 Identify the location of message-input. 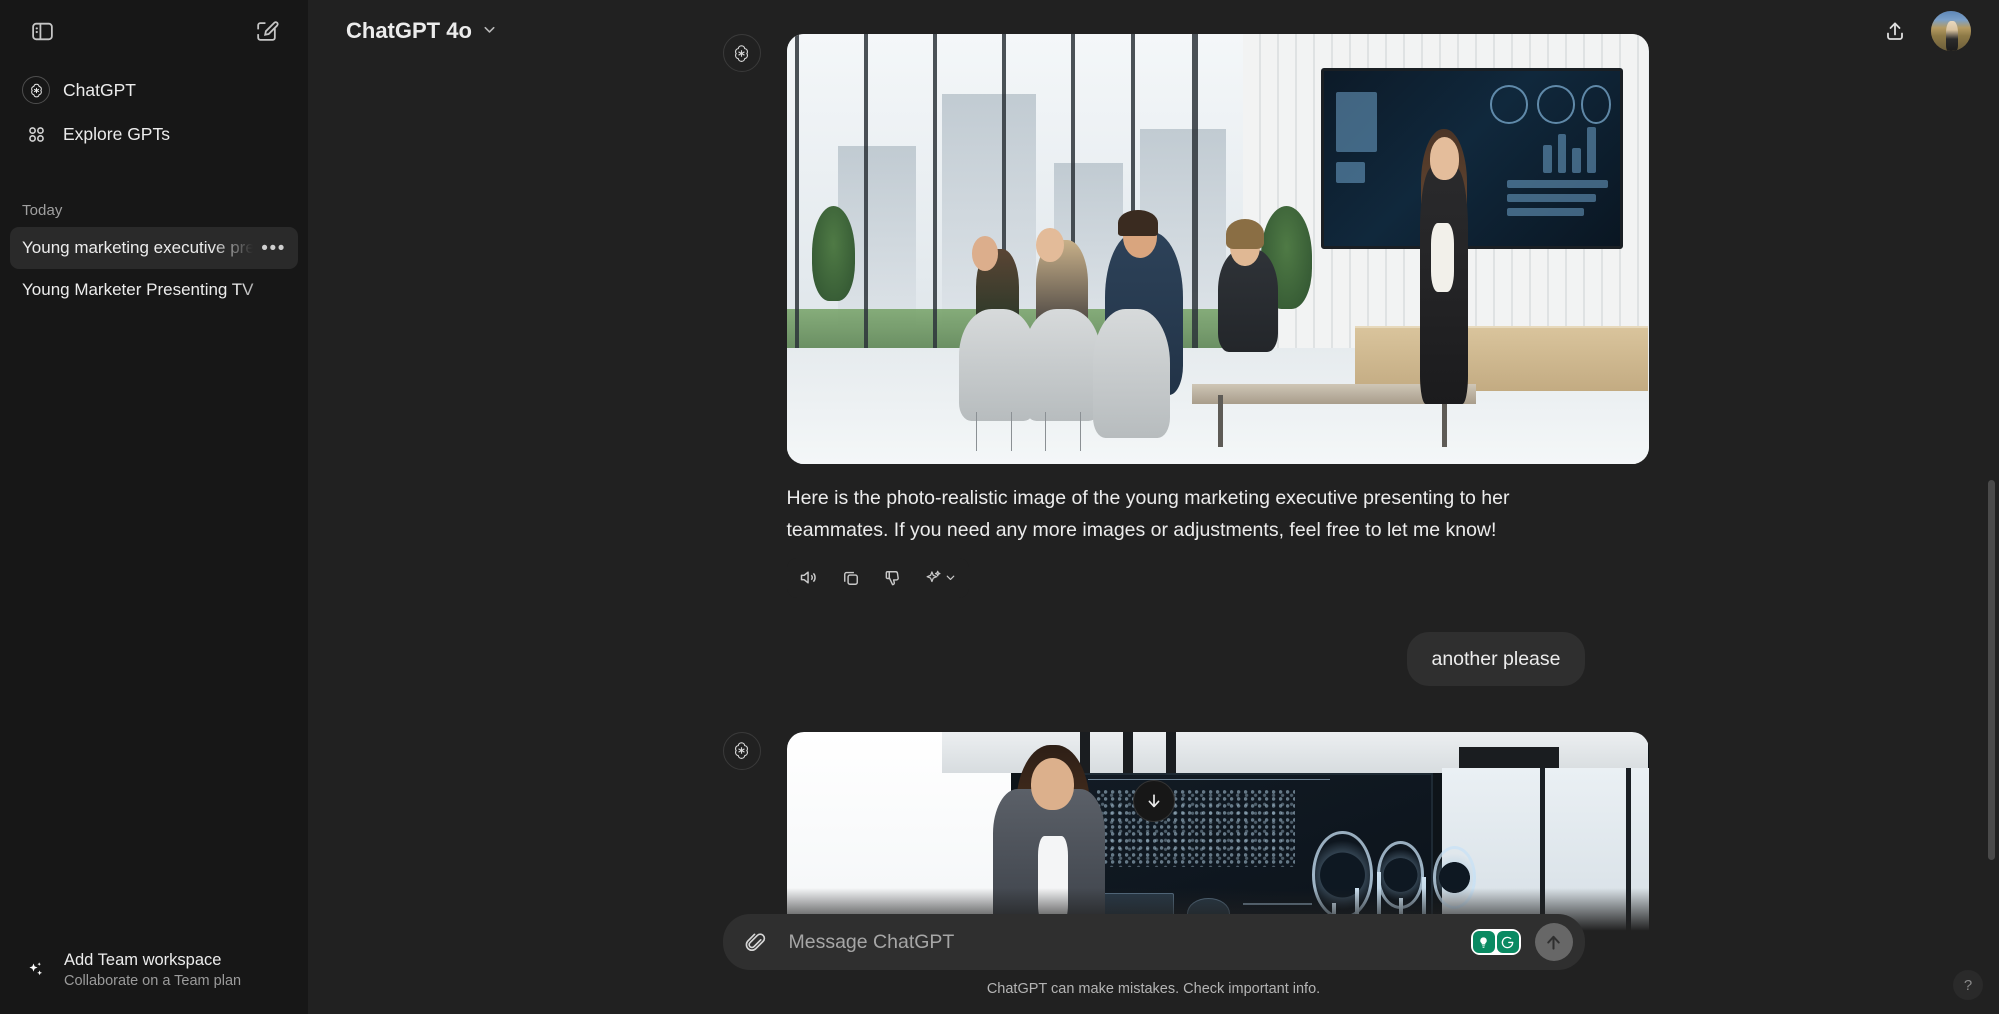
(1122, 942).